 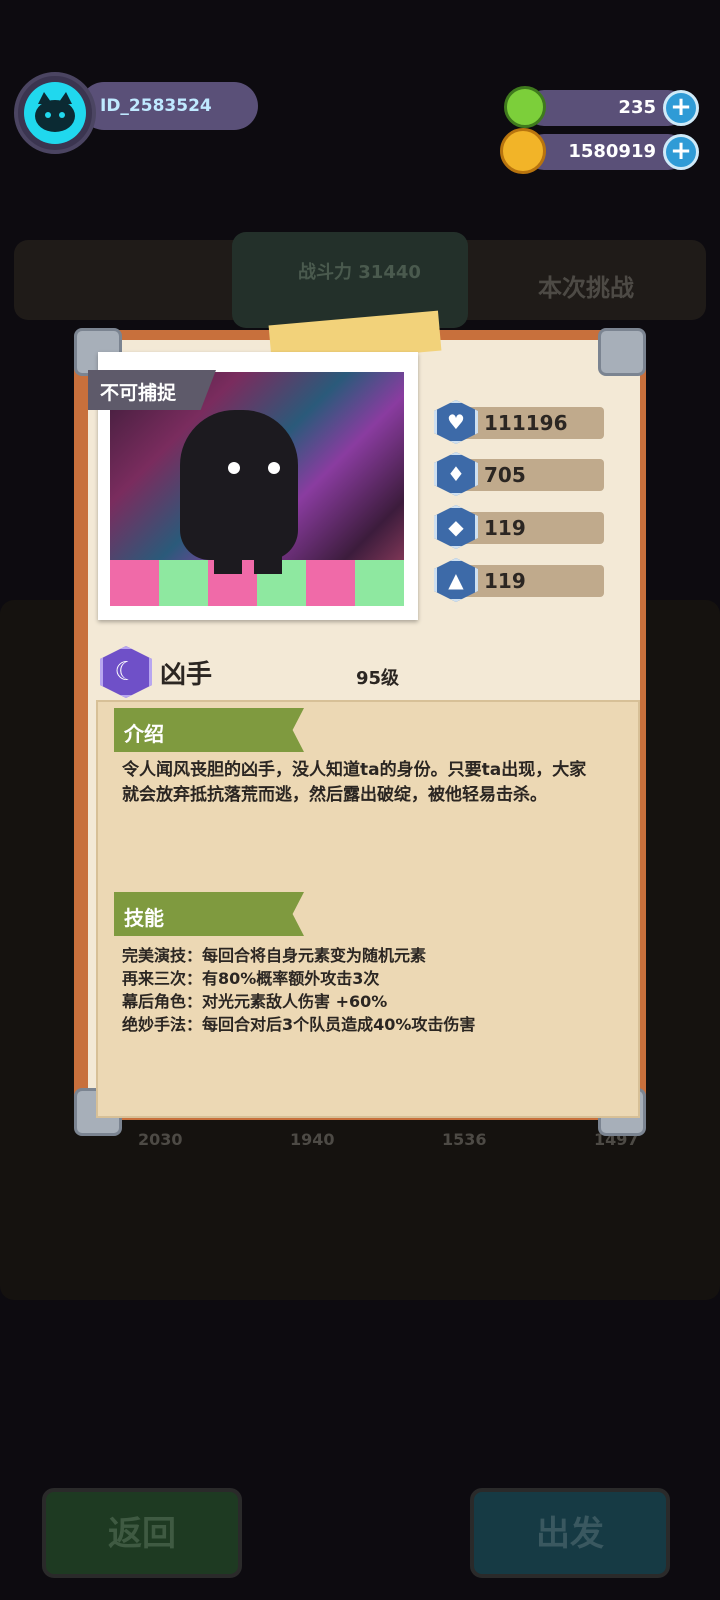 What do you see at coordinates (637, 107) in the screenshot?
I see `gem-amount: 235` at bounding box center [637, 107].